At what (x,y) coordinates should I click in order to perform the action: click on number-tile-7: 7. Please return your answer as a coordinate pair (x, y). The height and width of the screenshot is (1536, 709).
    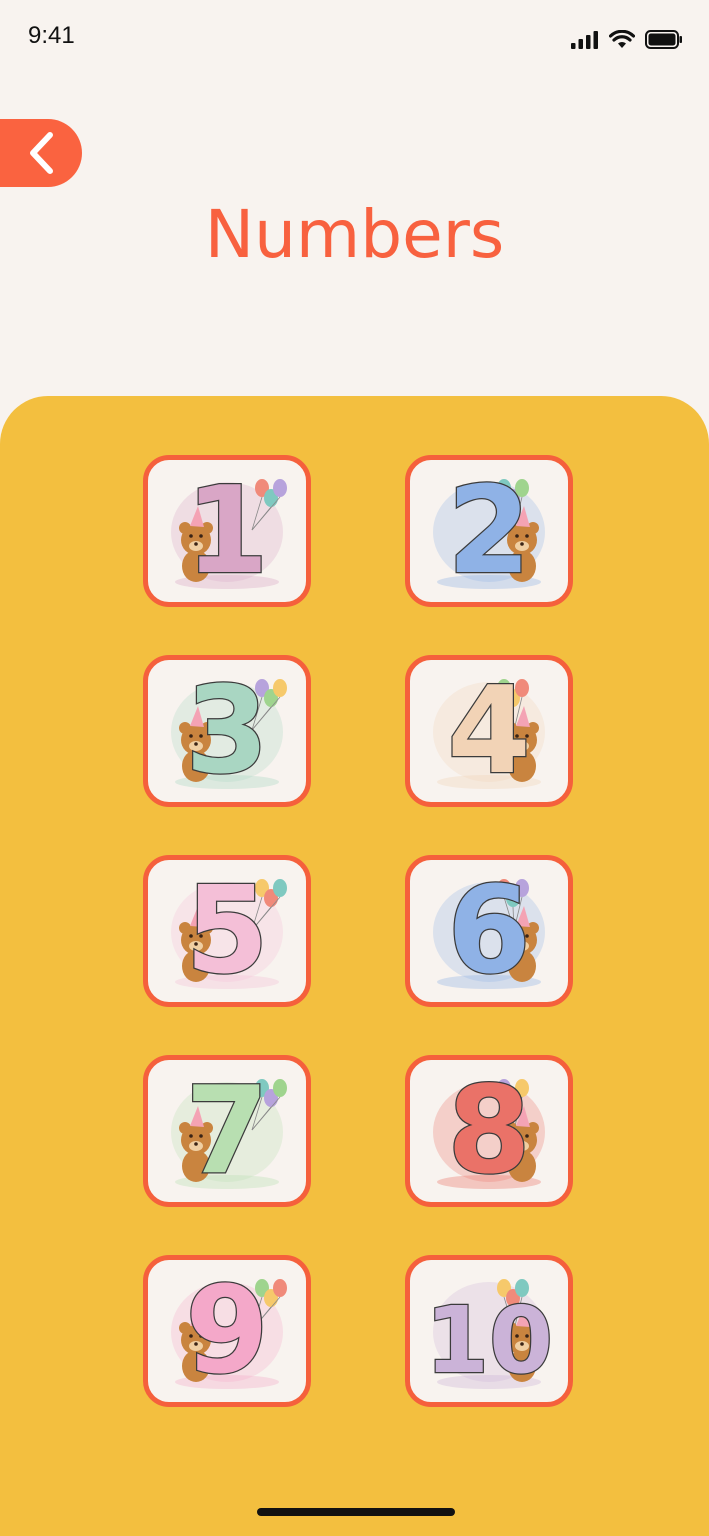
    Looking at the image, I should click on (227, 1131).